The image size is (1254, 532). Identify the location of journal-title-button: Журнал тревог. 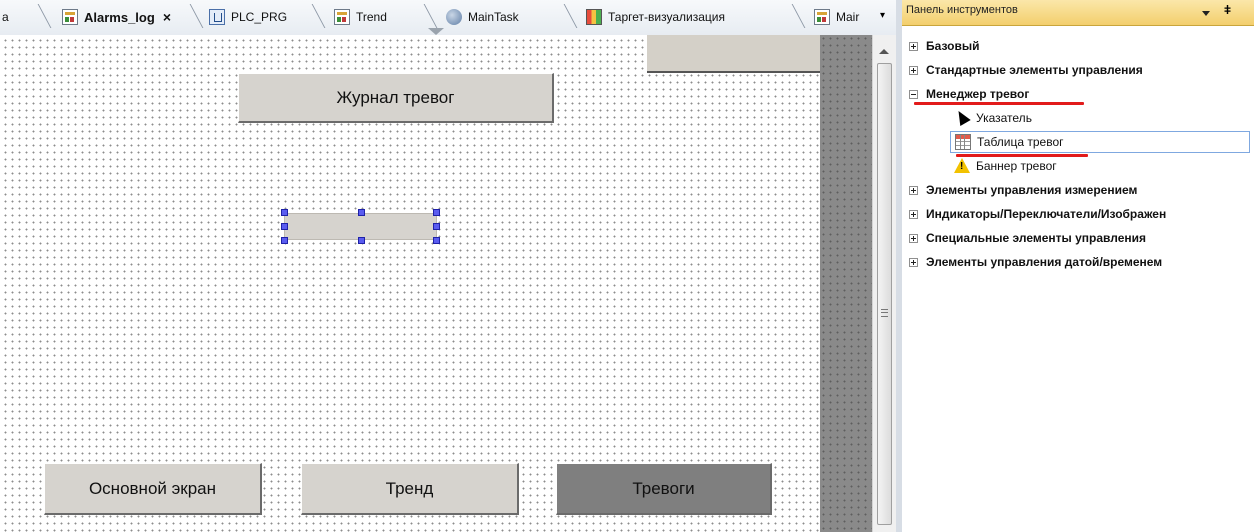
(396, 98).